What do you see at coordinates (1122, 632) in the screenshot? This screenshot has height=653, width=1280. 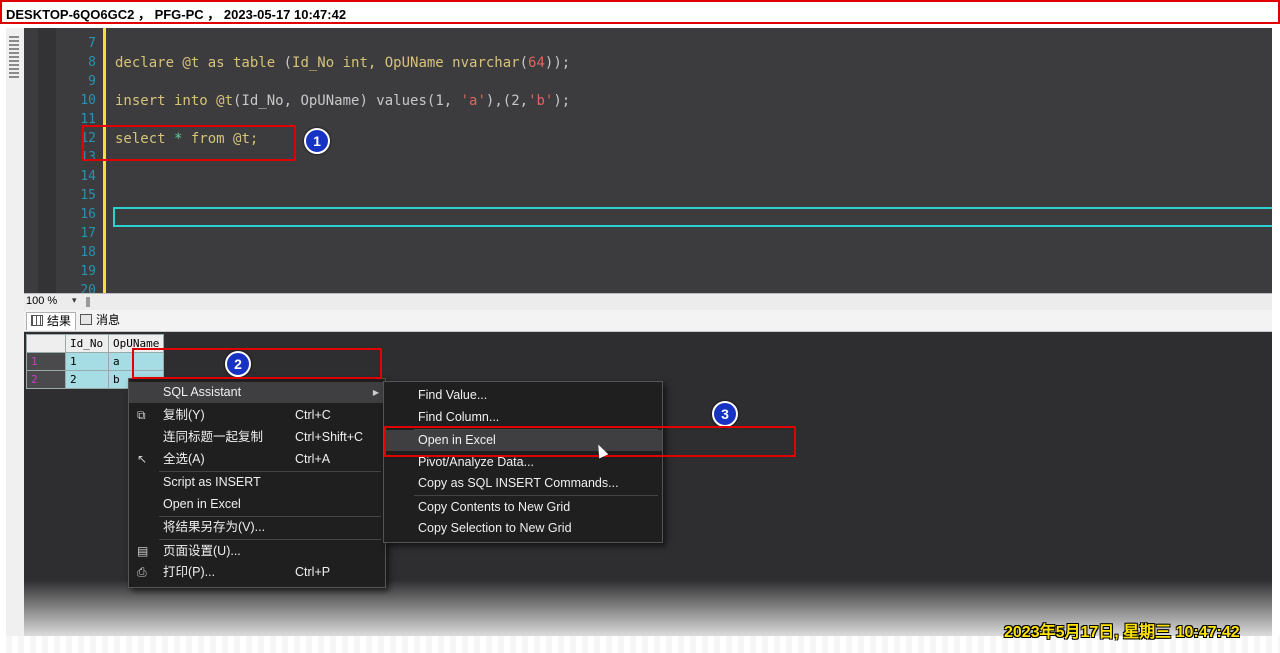 I see `date-stamp: 2023年5月17日, 星期三 10:47:42` at bounding box center [1122, 632].